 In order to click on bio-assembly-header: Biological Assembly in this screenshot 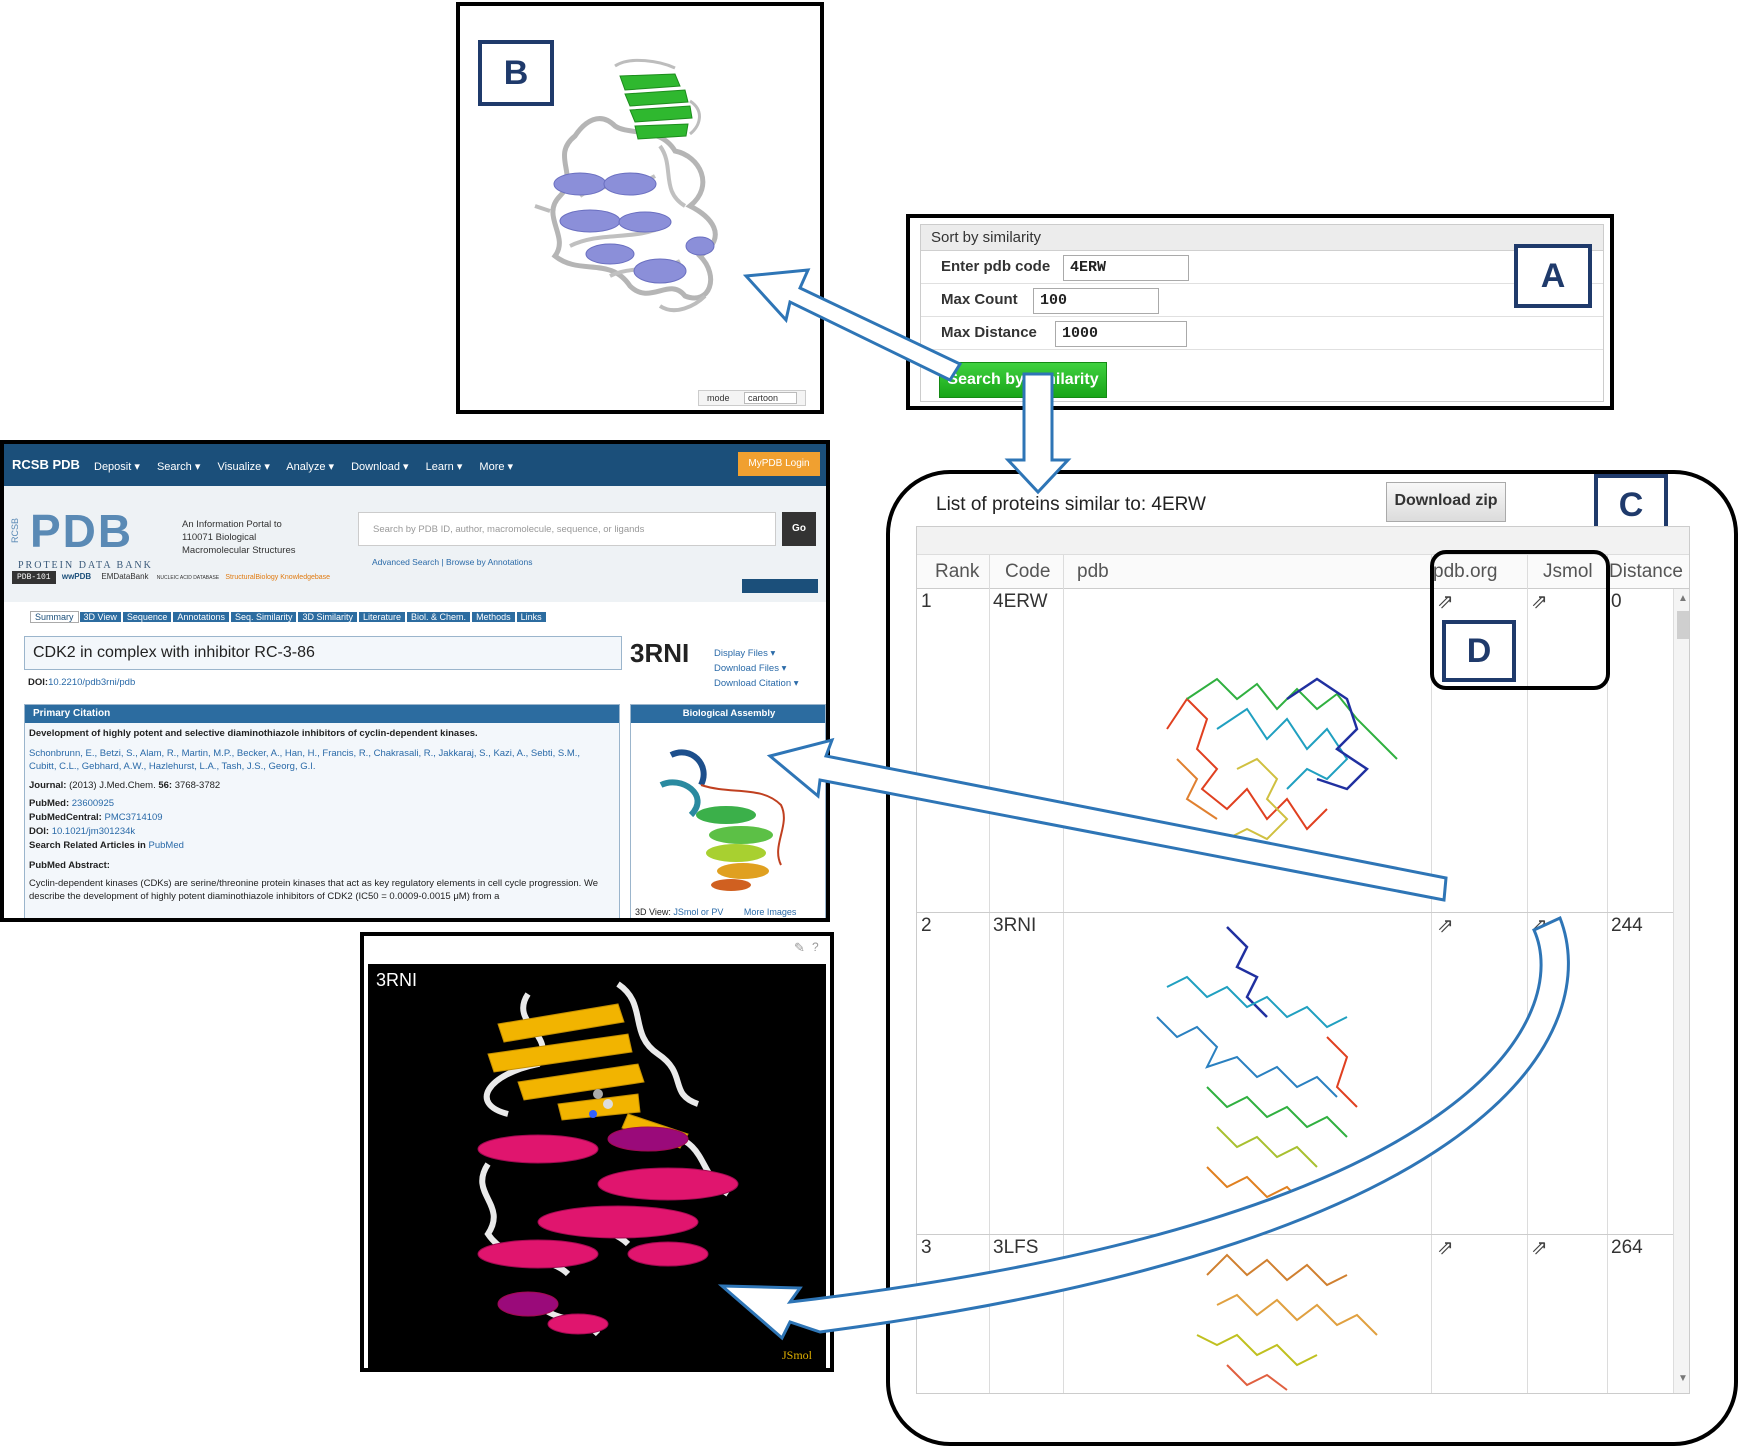, I will do `click(728, 714)`.